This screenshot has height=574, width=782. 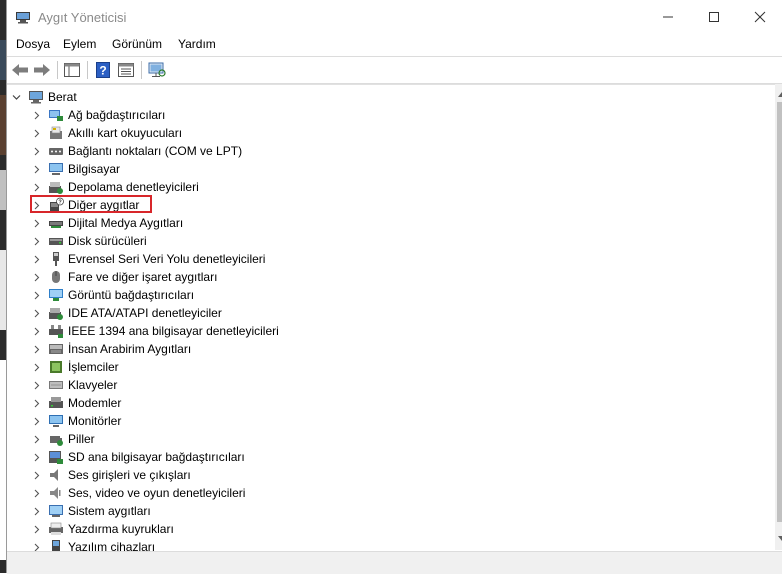 I want to click on chevron-up-icon, so click(x=780, y=94).